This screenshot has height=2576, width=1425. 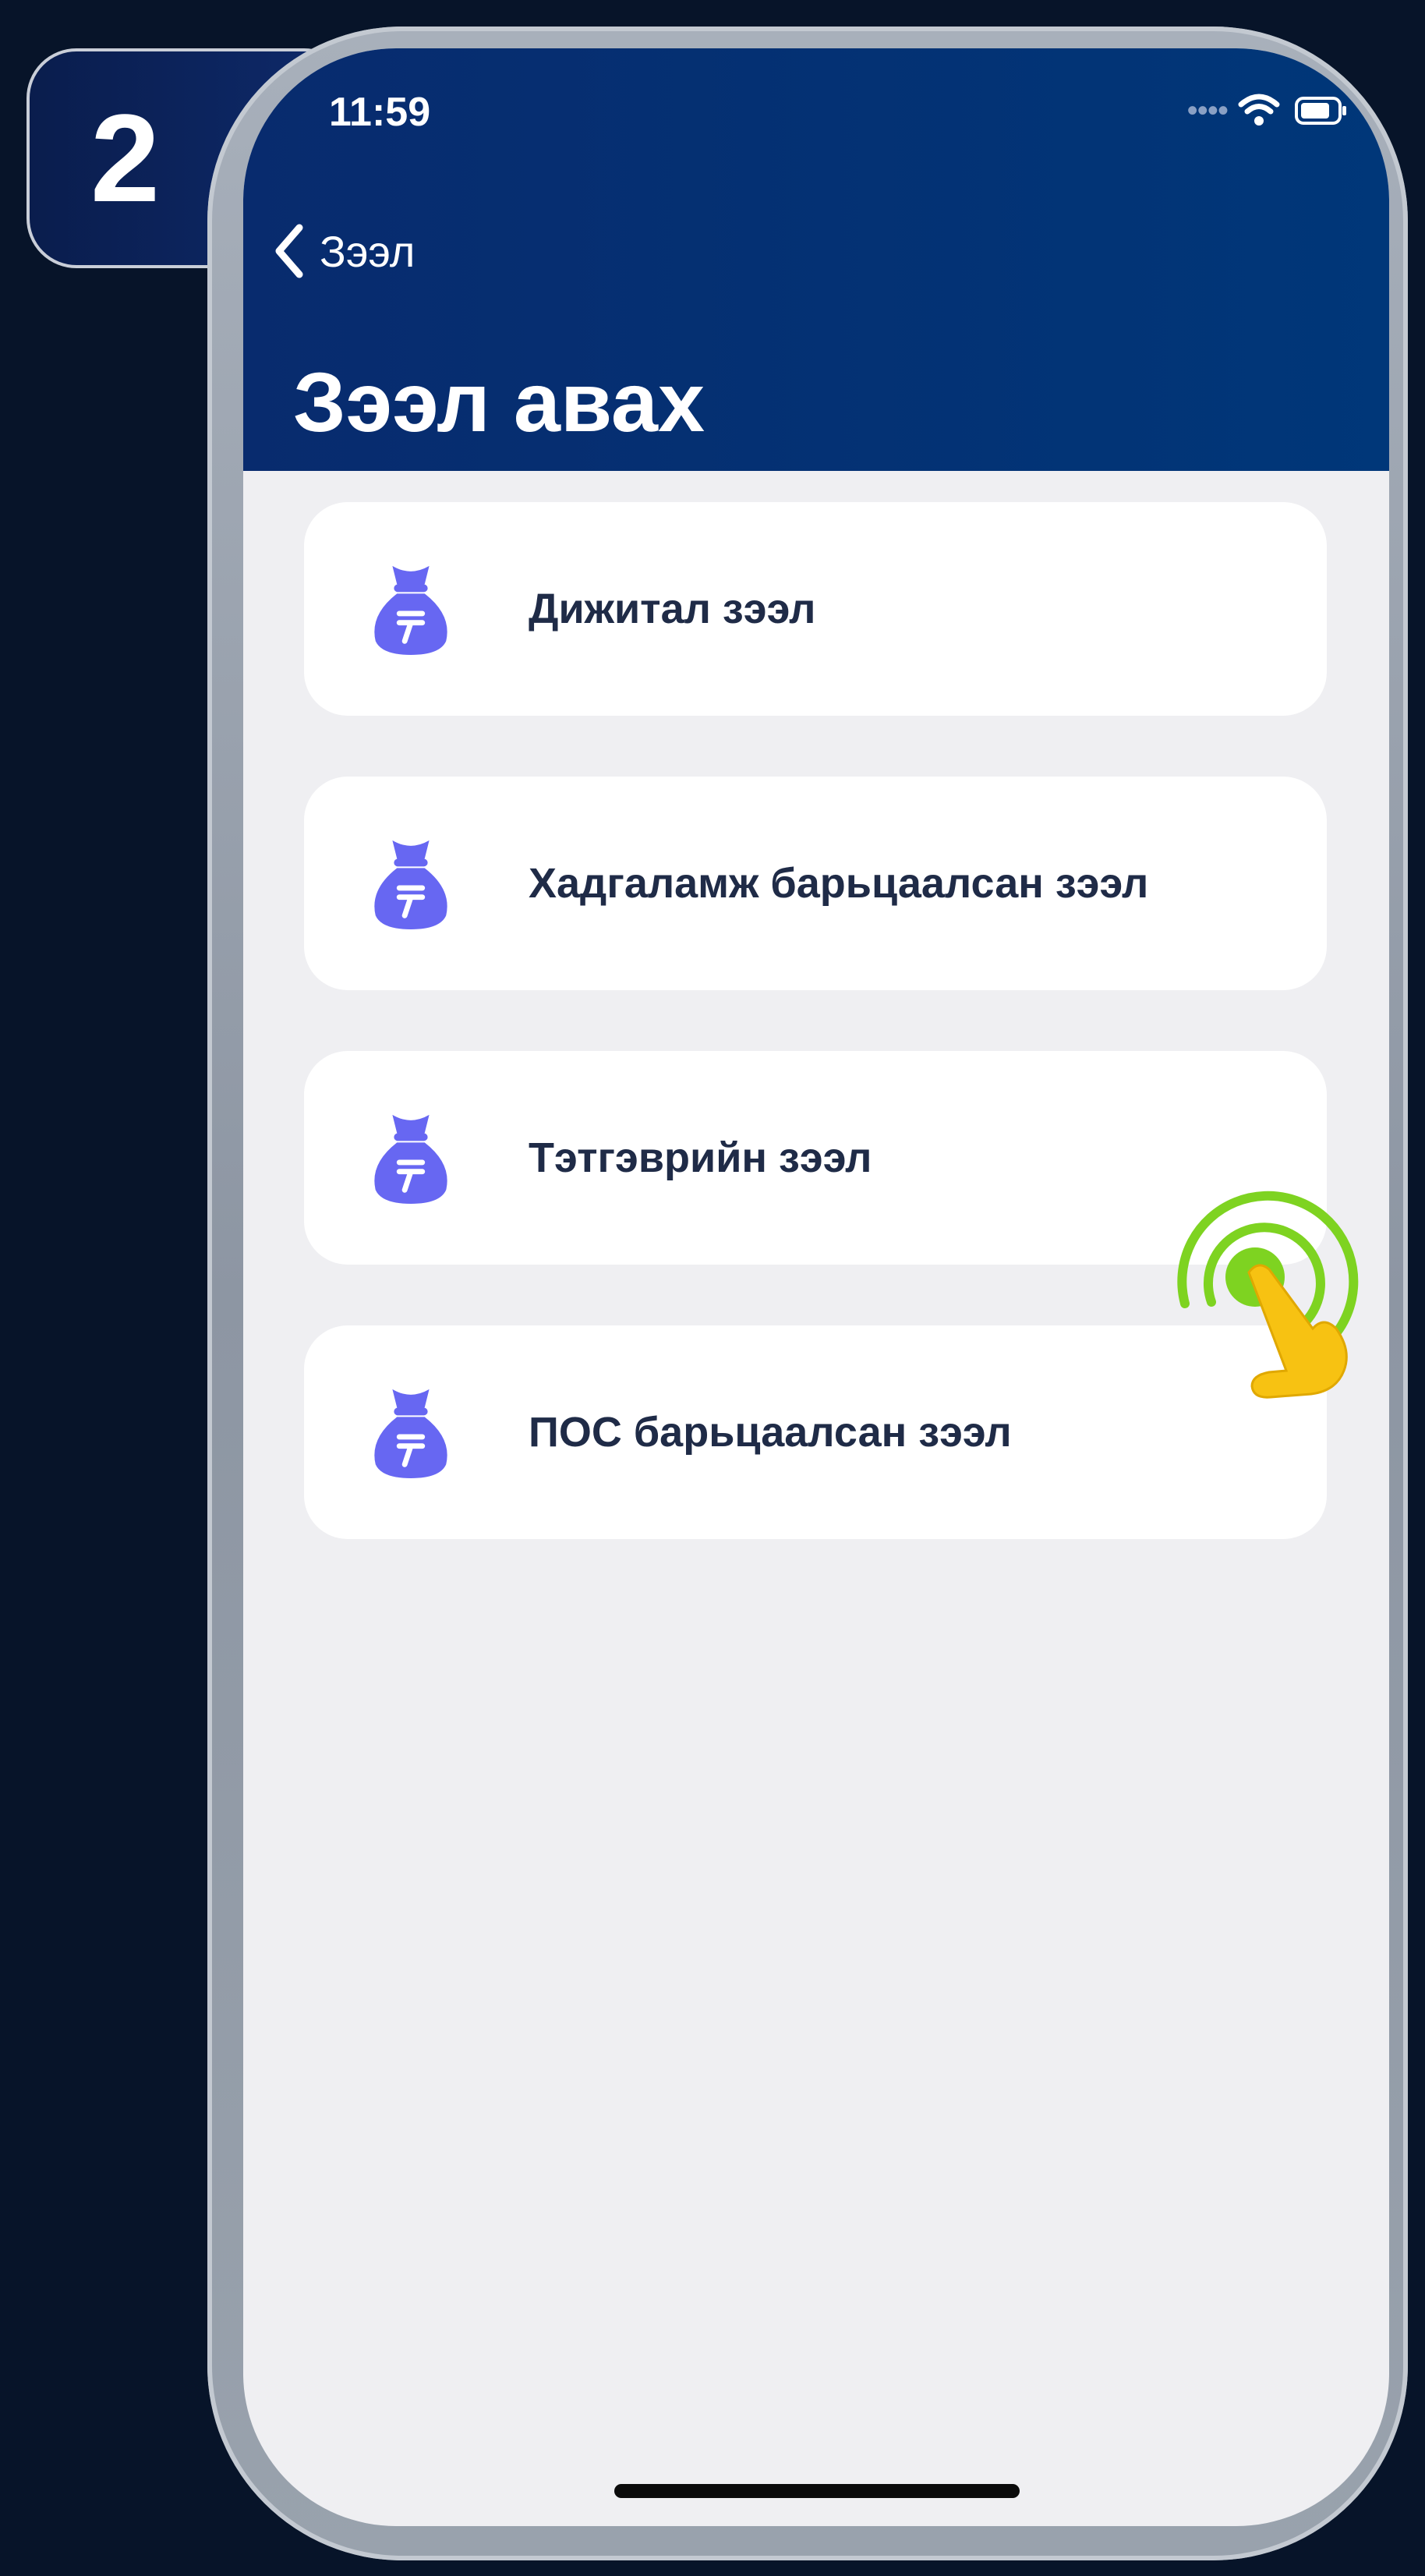 What do you see at coordinates (672, 609) in the screenshot?
I see `loan-option-label: Дижитал зээл` at bounding box center [672, 609].